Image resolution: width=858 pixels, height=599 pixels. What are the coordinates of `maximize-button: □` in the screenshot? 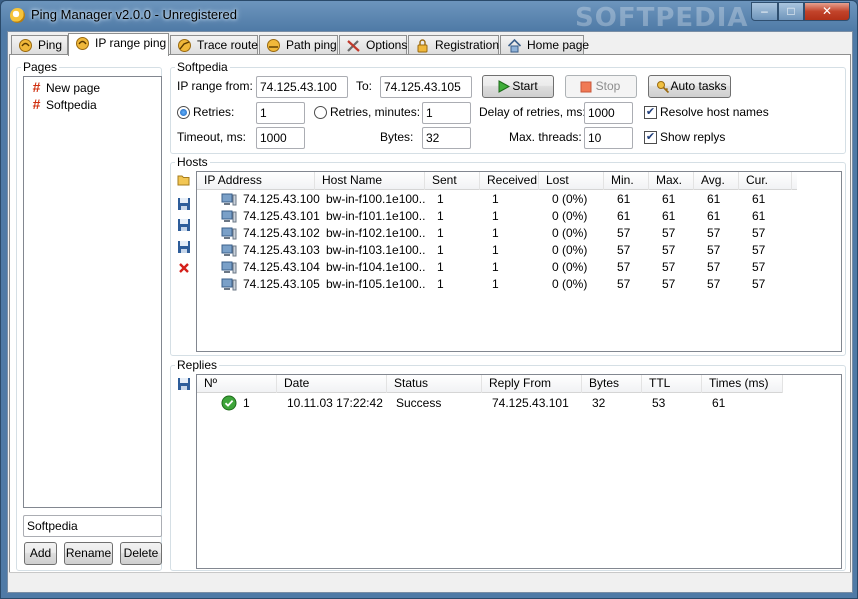 It's located at (791, 11).